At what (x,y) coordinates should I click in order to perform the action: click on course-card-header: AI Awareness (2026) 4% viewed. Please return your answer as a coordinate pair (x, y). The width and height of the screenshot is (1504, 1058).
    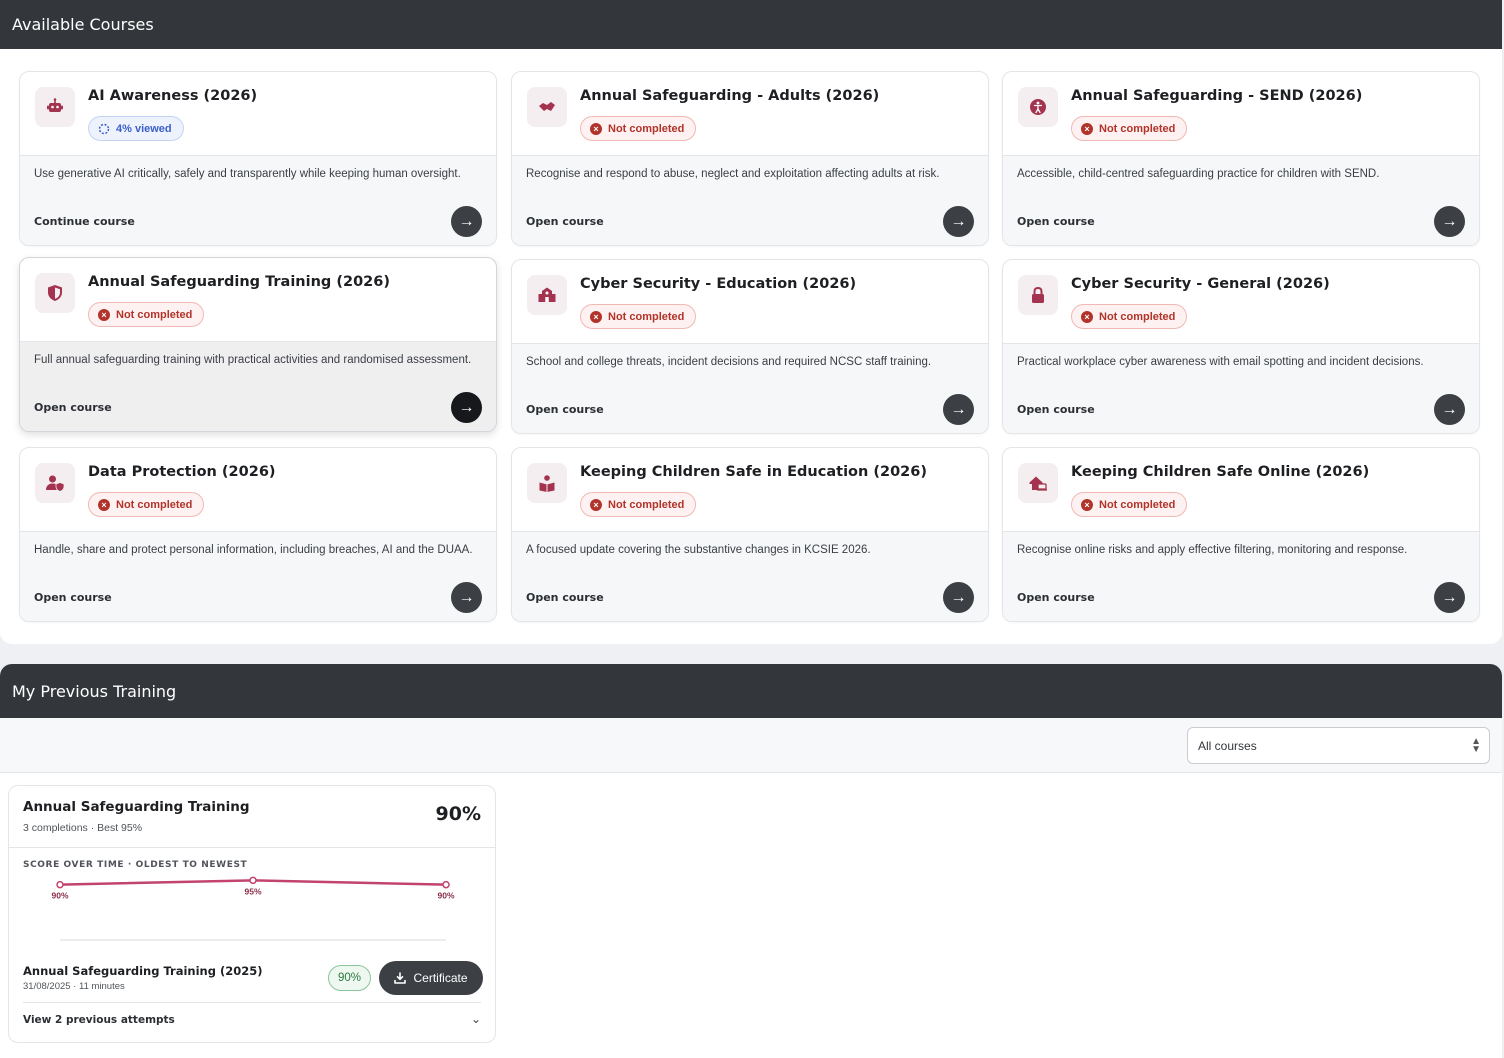
    Looking at the image, I should click on (258, 113).